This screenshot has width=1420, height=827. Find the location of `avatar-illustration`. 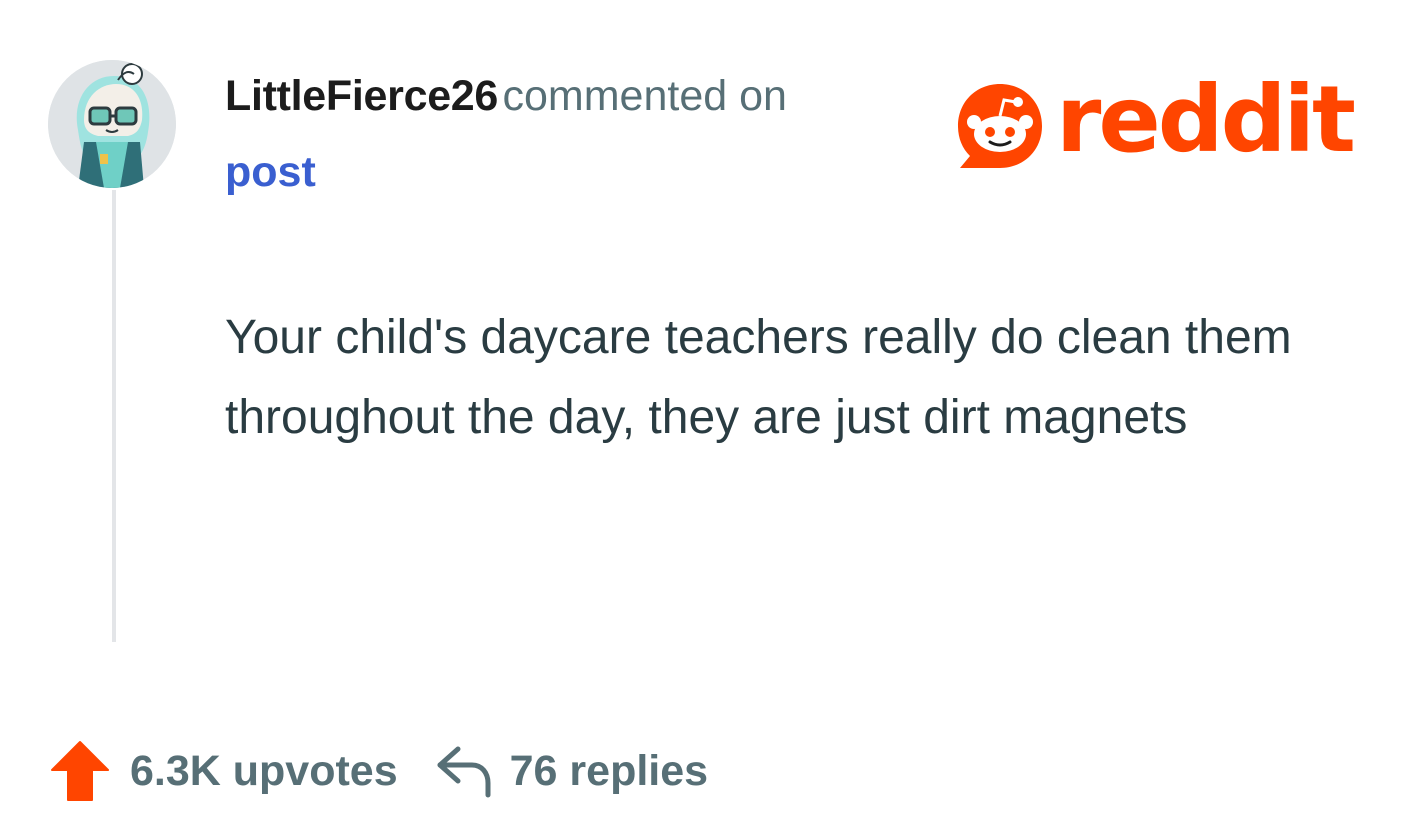

avatar-illustration is located at coordinates (112, 124).